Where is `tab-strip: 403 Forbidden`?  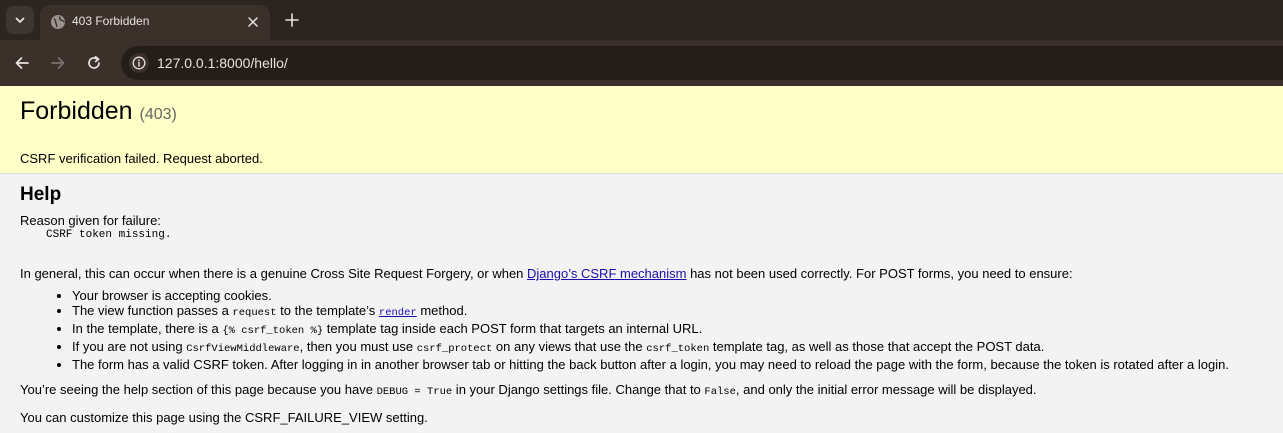
tab-strip: 403 Forbidden is located at coordinates (641, 20).